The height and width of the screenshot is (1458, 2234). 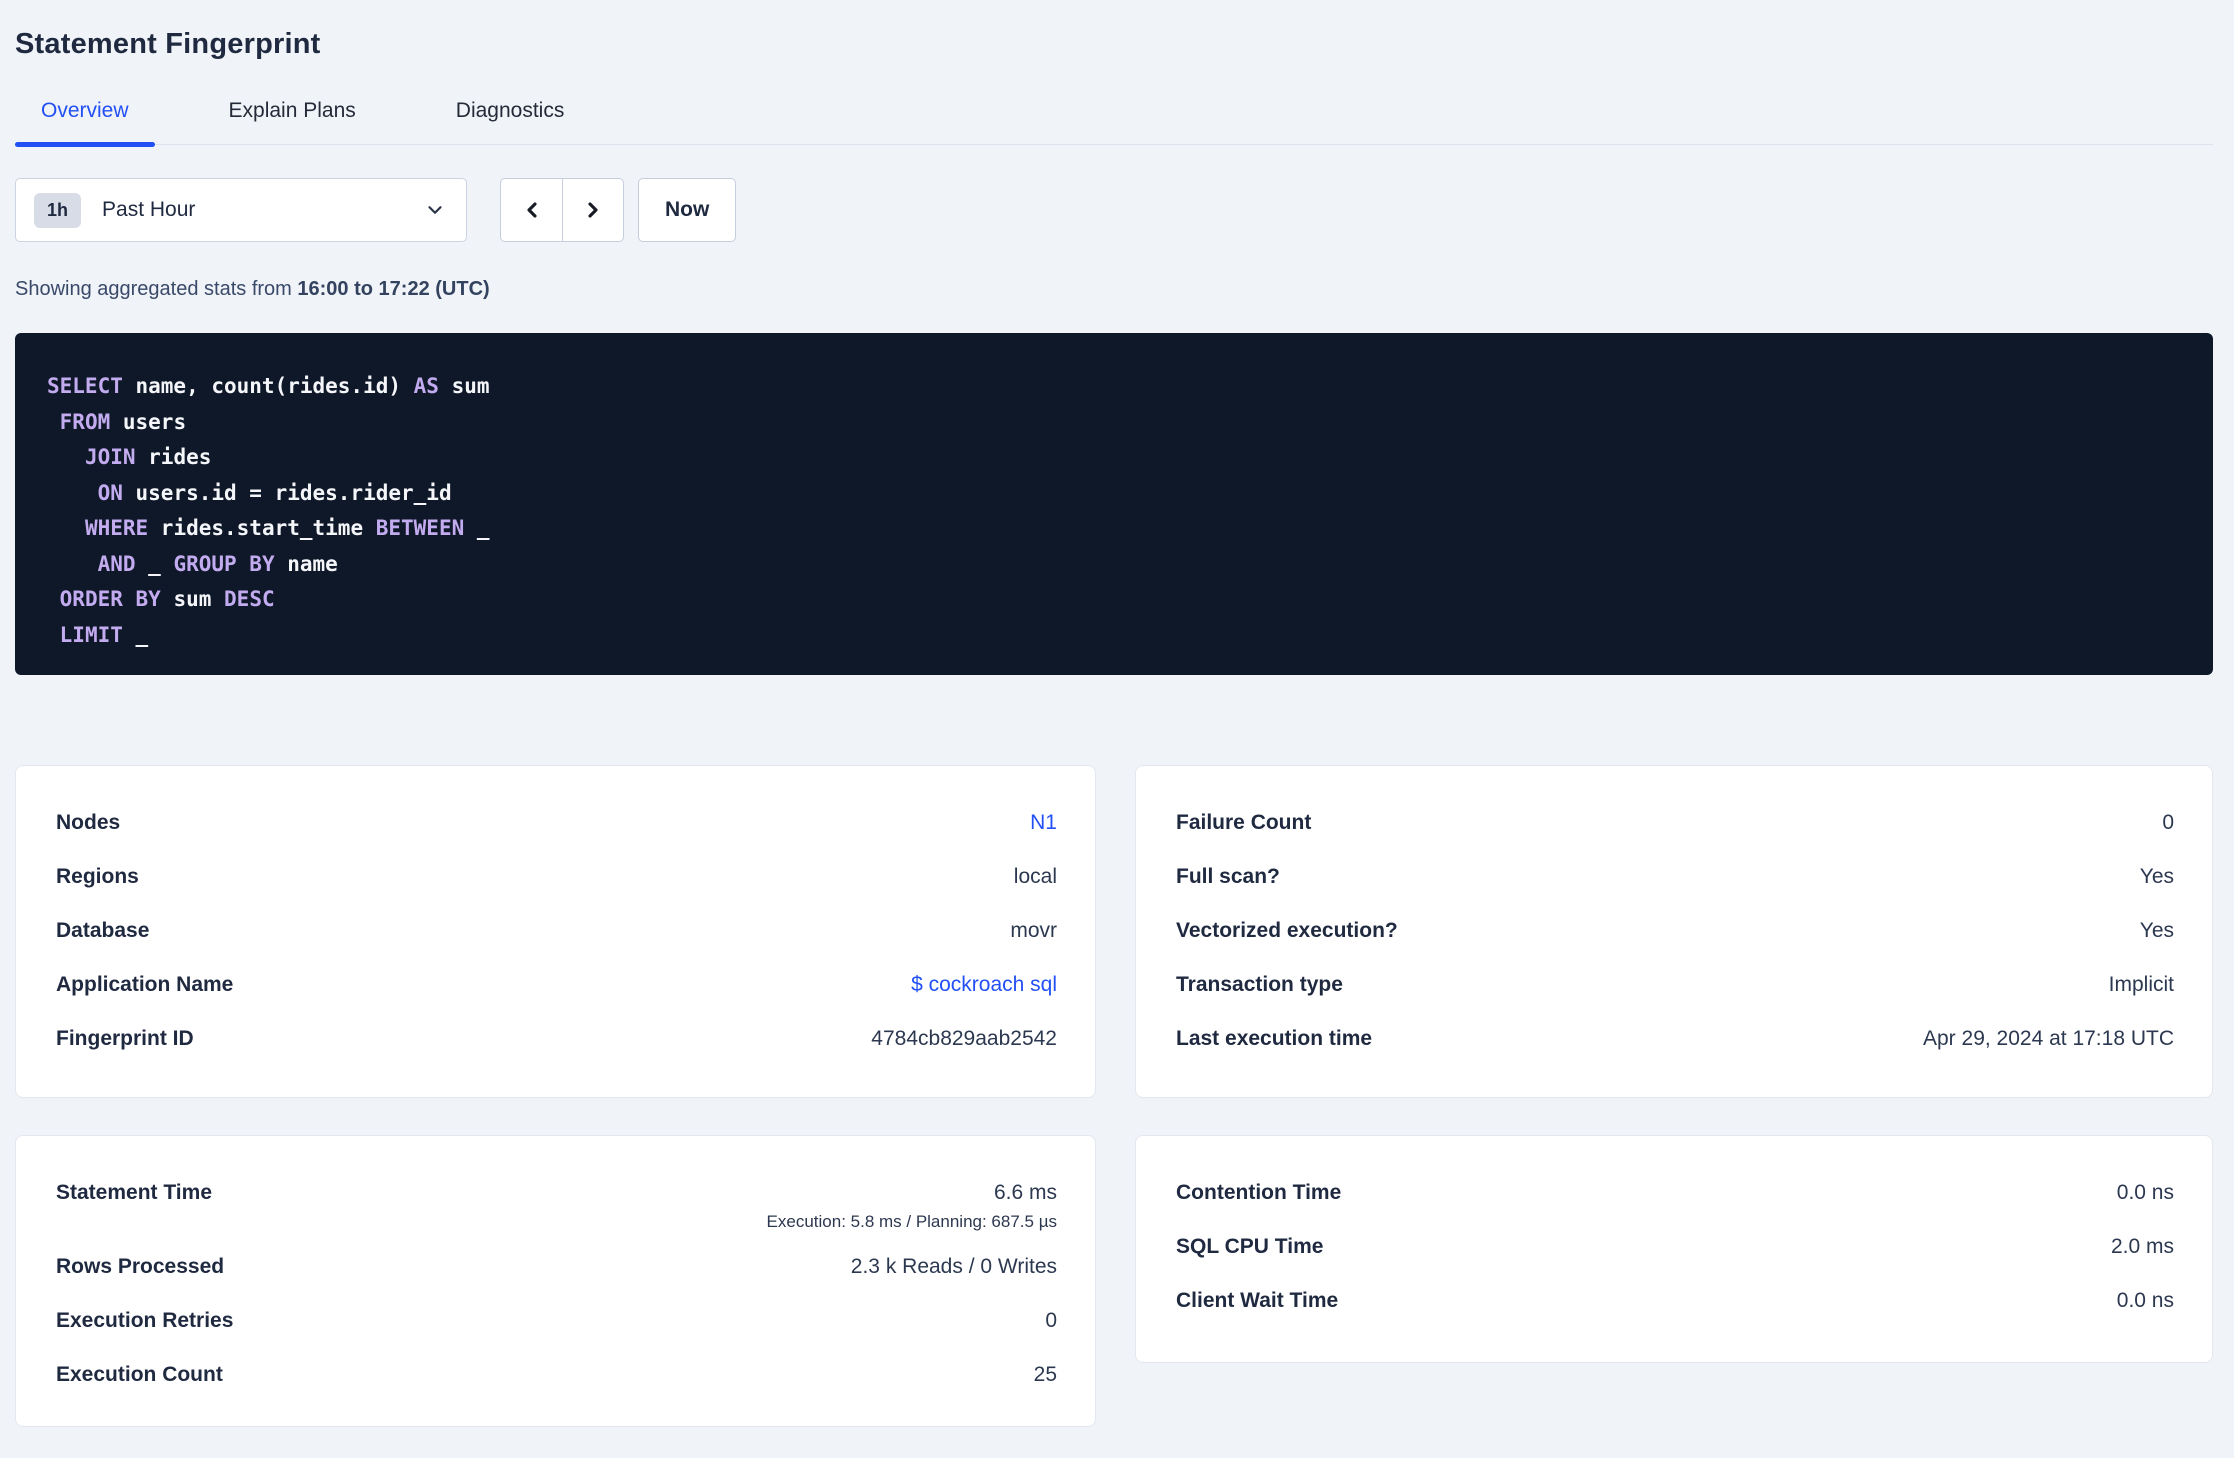 What do you see at coordinates (1035, 876) in the screenshot?
I see `row-value: local` at bounding box center [1035, 876].